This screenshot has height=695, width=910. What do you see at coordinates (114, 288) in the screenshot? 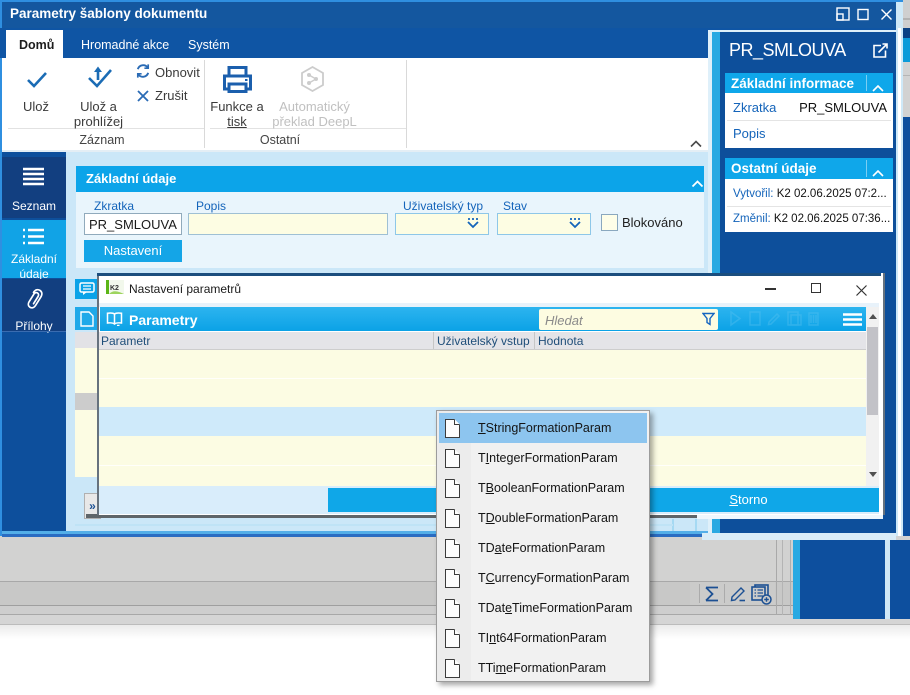
I see `svg-text: K2` at bounding box center [114, 288].